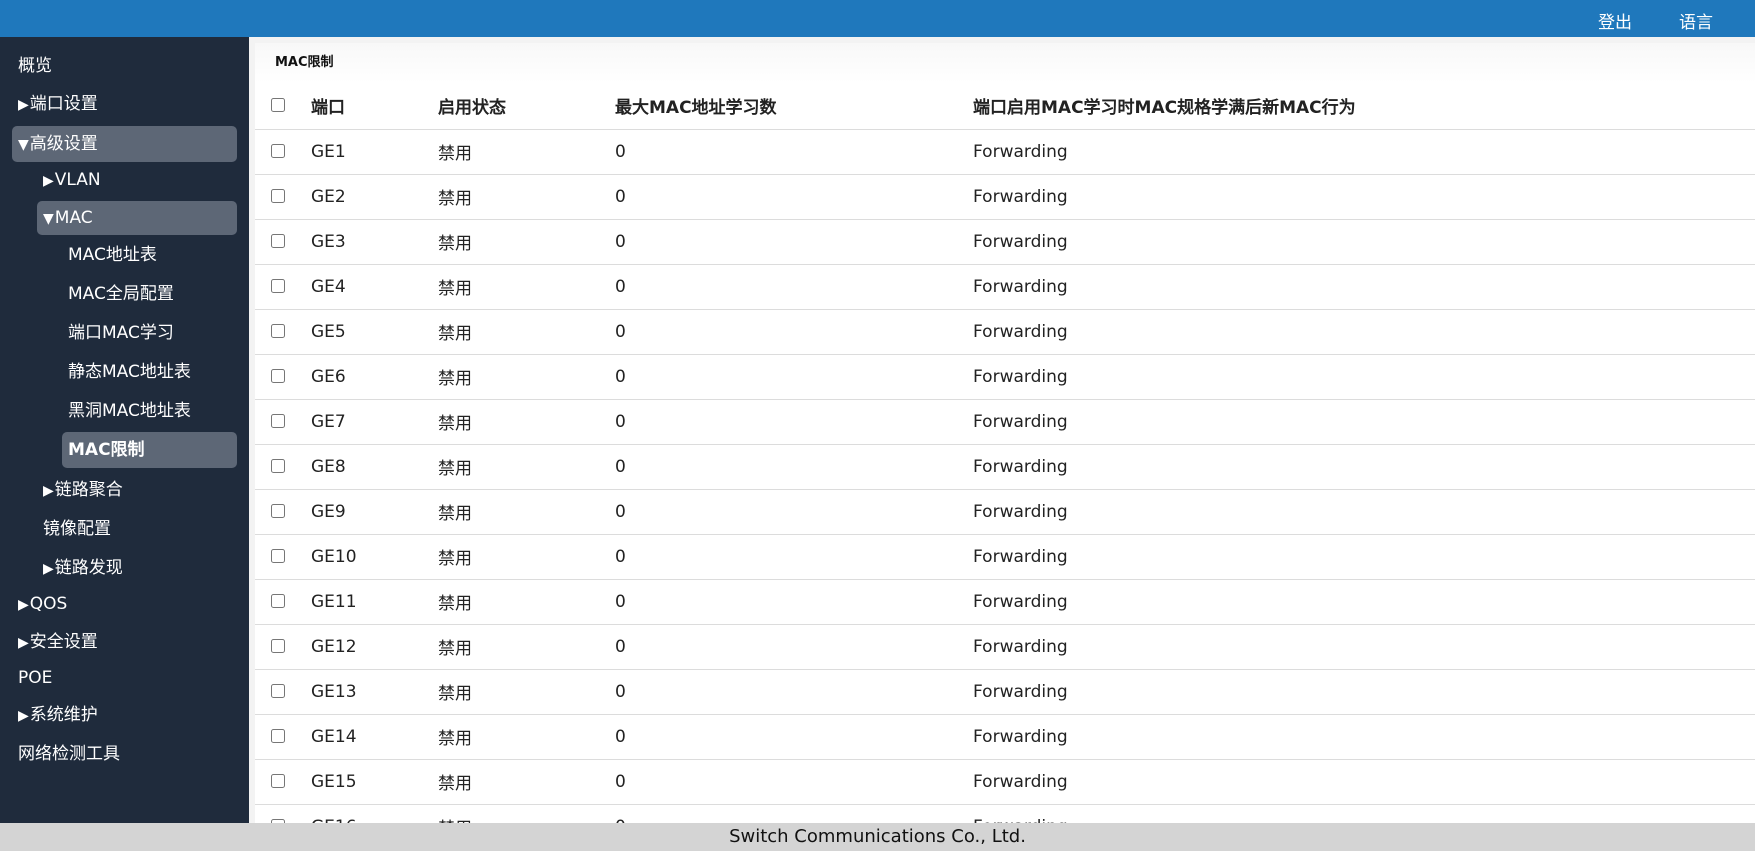 The height and width of the screenshot is (851, 1755). What do you see at coordinates (77, 180) in the screenshot?
I see `nav-vlan-label: VLAN` at bounding box center [77, 180].